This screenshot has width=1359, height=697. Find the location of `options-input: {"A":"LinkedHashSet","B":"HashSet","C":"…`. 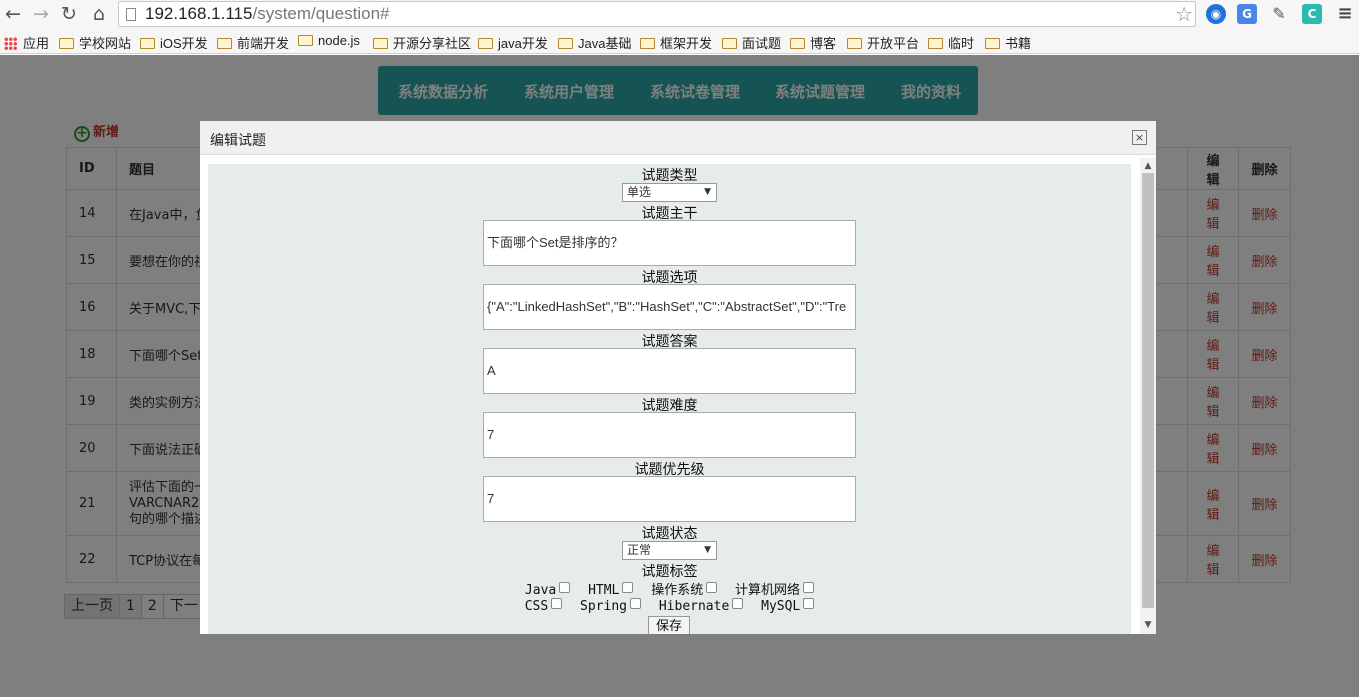

options-input: {"A":"LinkedHashSet","B":"HashSet","C":"… is located at coordinates (669, 307).